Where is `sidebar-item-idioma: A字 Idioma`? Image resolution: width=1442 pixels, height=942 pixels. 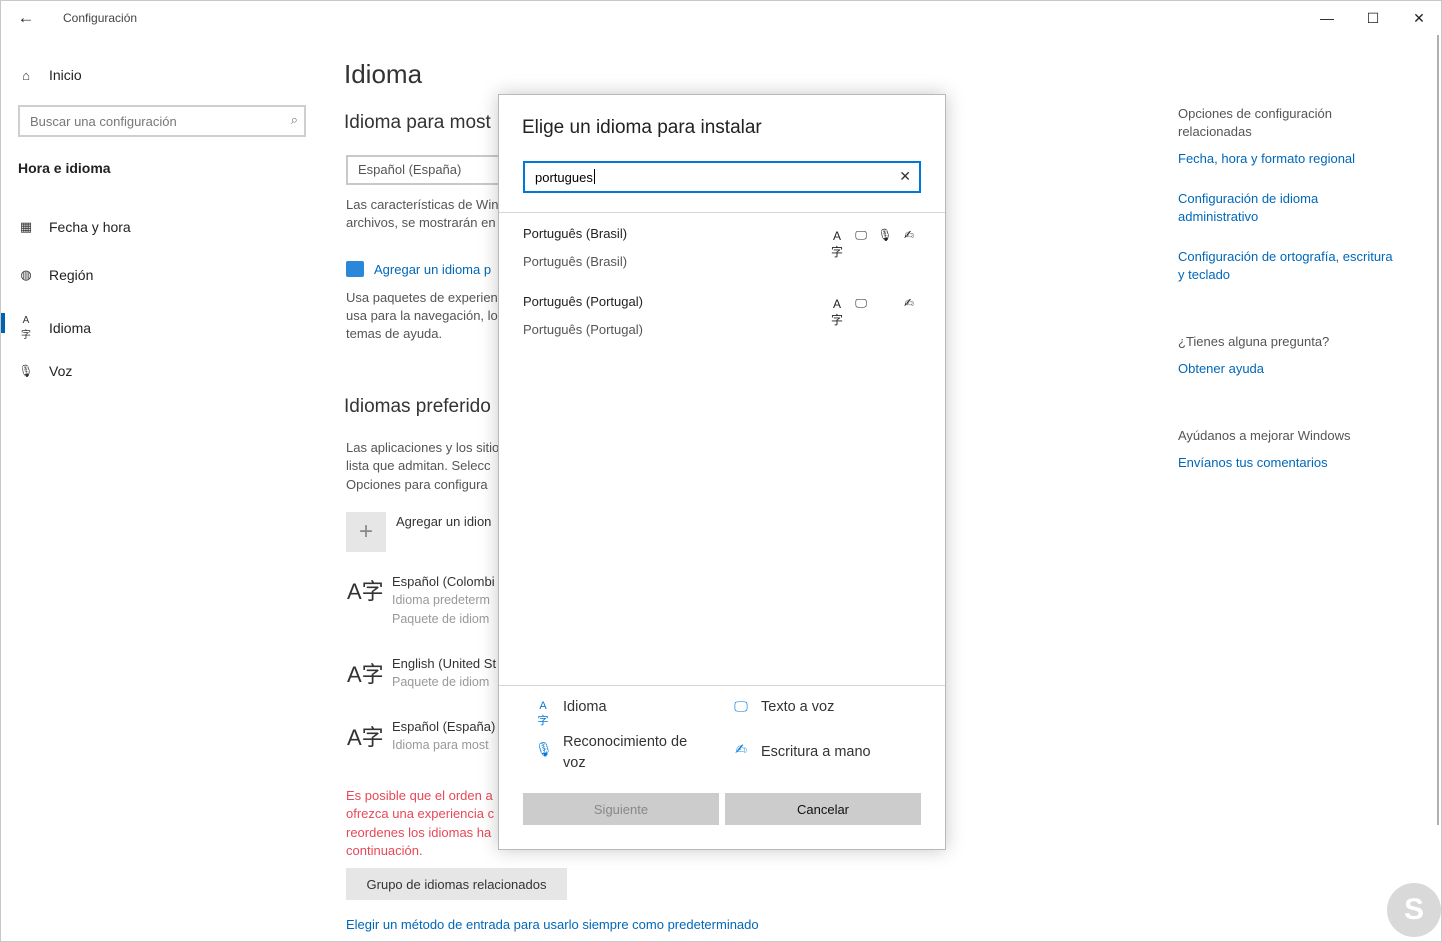 sidebar-item-idioma: A字 Idioma is located at coordinates (54, 328).